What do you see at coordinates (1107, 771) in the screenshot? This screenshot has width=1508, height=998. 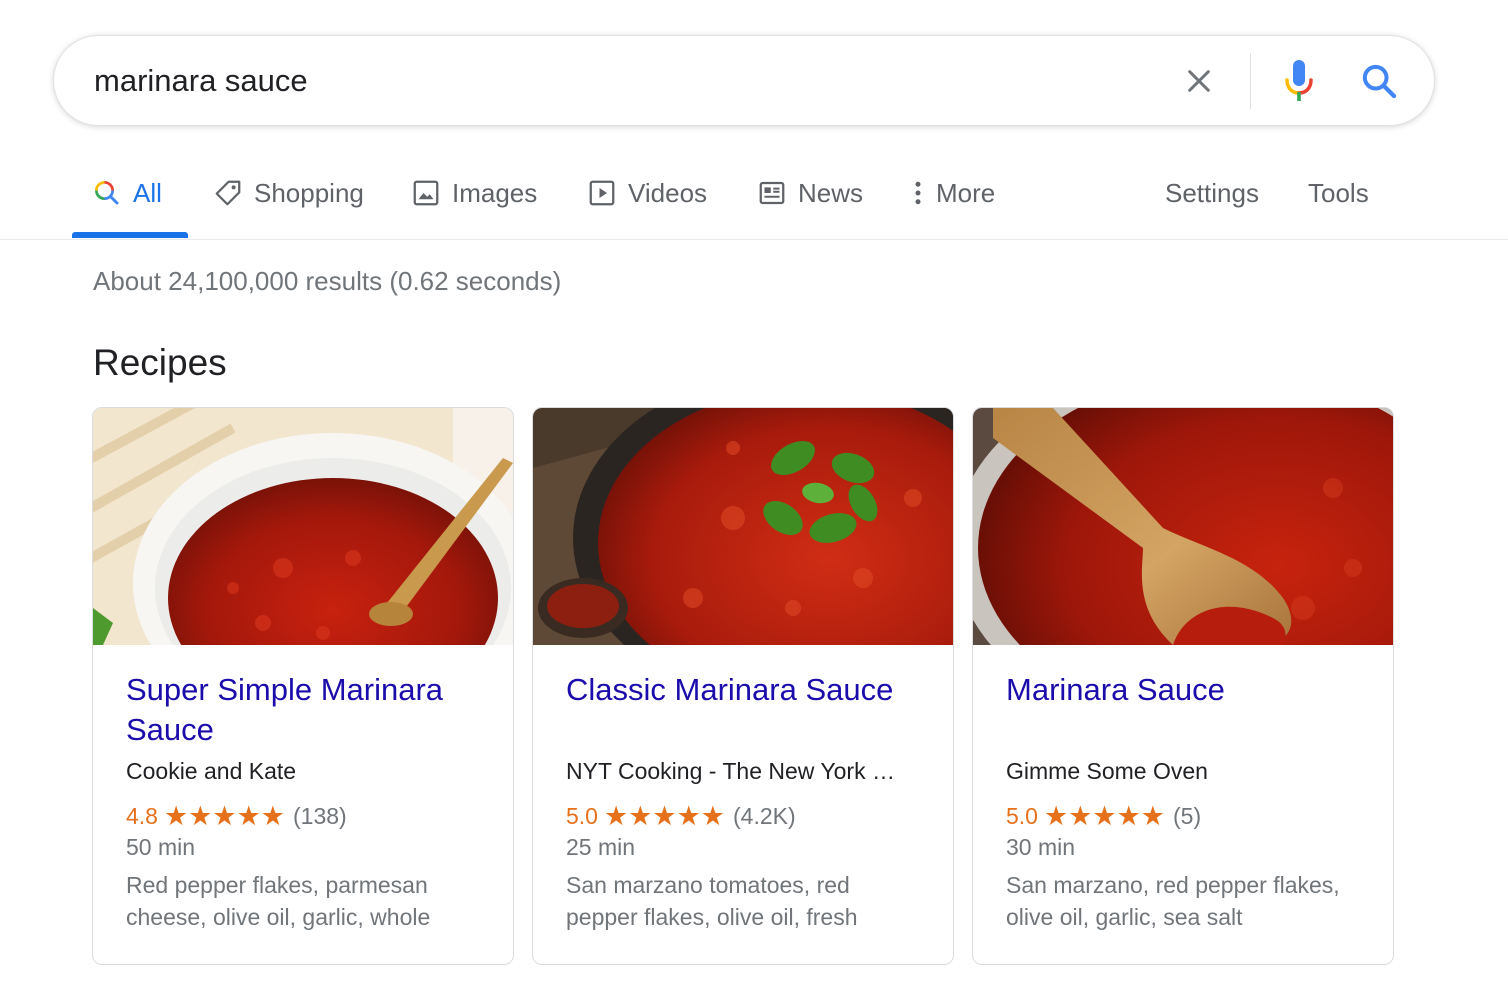 I see `recipe-source: Gimme Some Oven` at bounding box center [1107, 771].